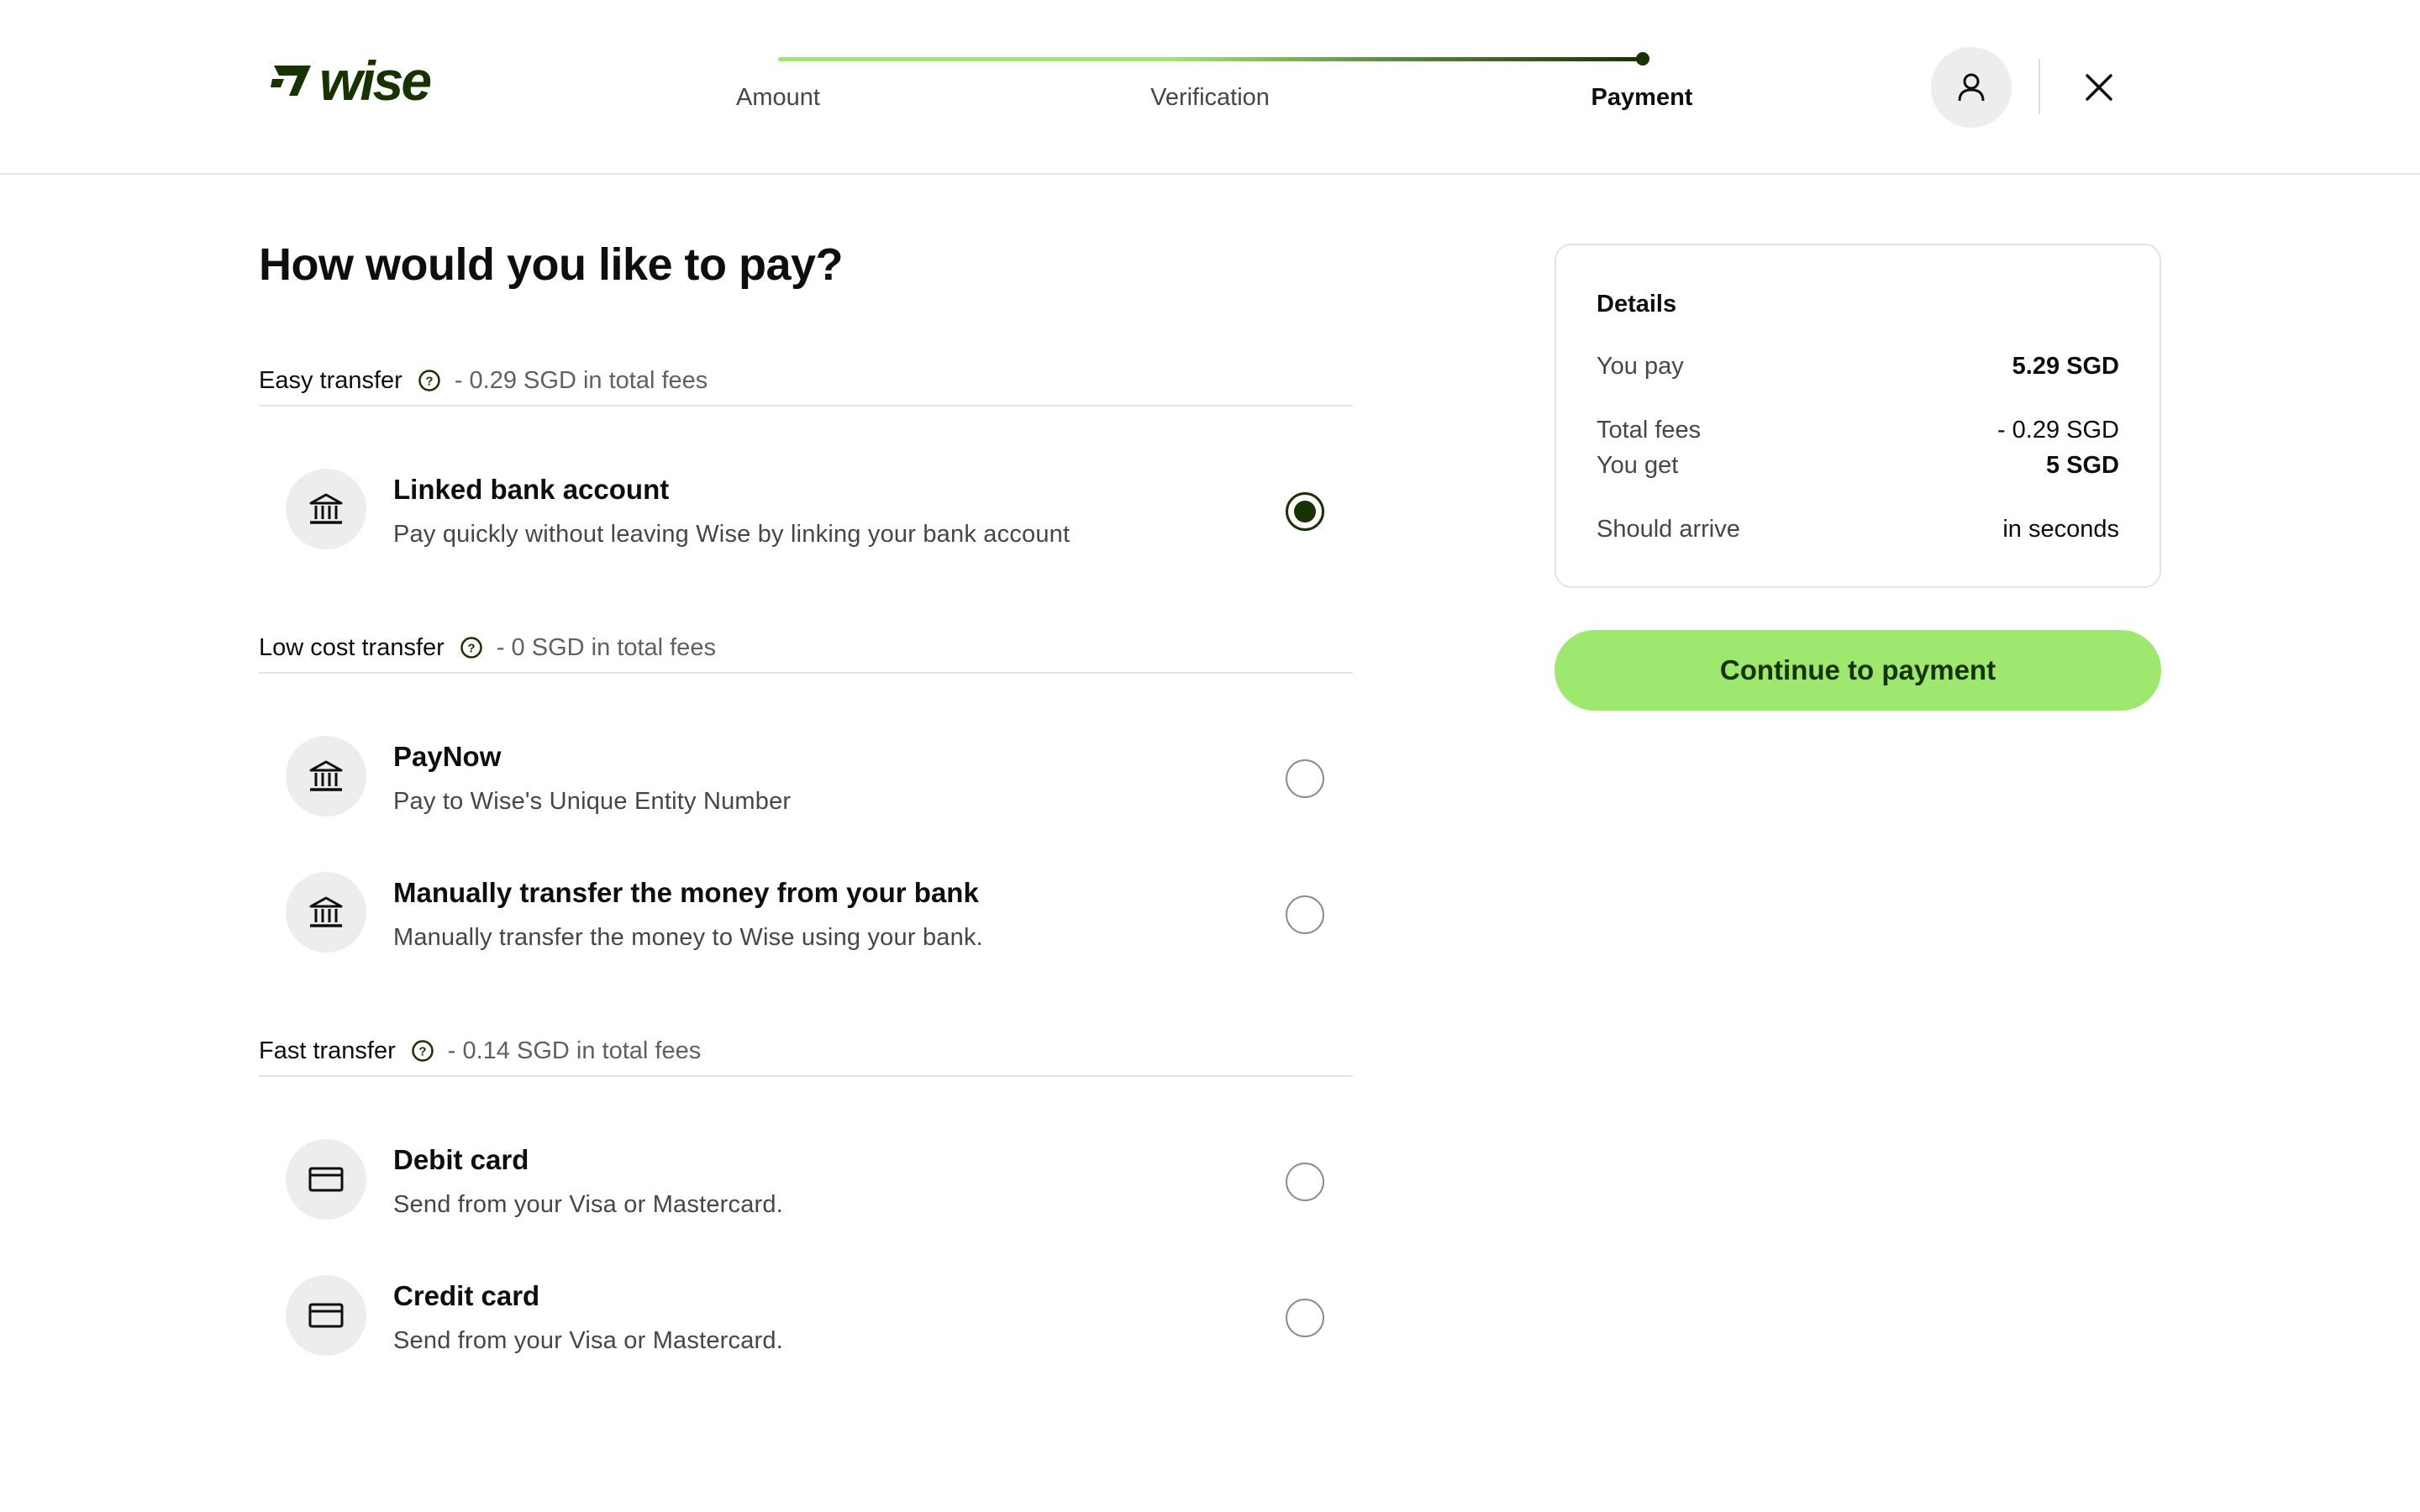 The width and height of the screenshot is (2420, 1512). I want to click on radio-manual-bank-transfer, so click(1305, 914).